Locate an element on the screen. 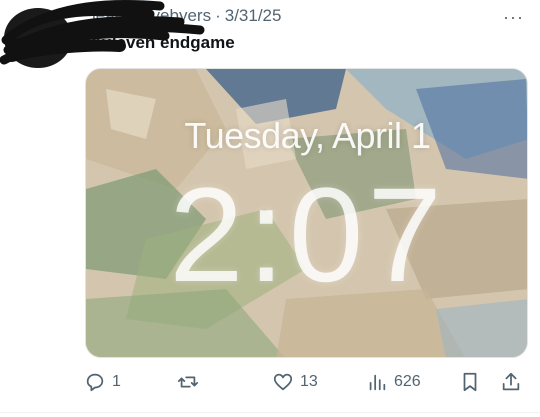 This screenshot has width=540, height=417. heart-icon is located at coordinates (283, 382).